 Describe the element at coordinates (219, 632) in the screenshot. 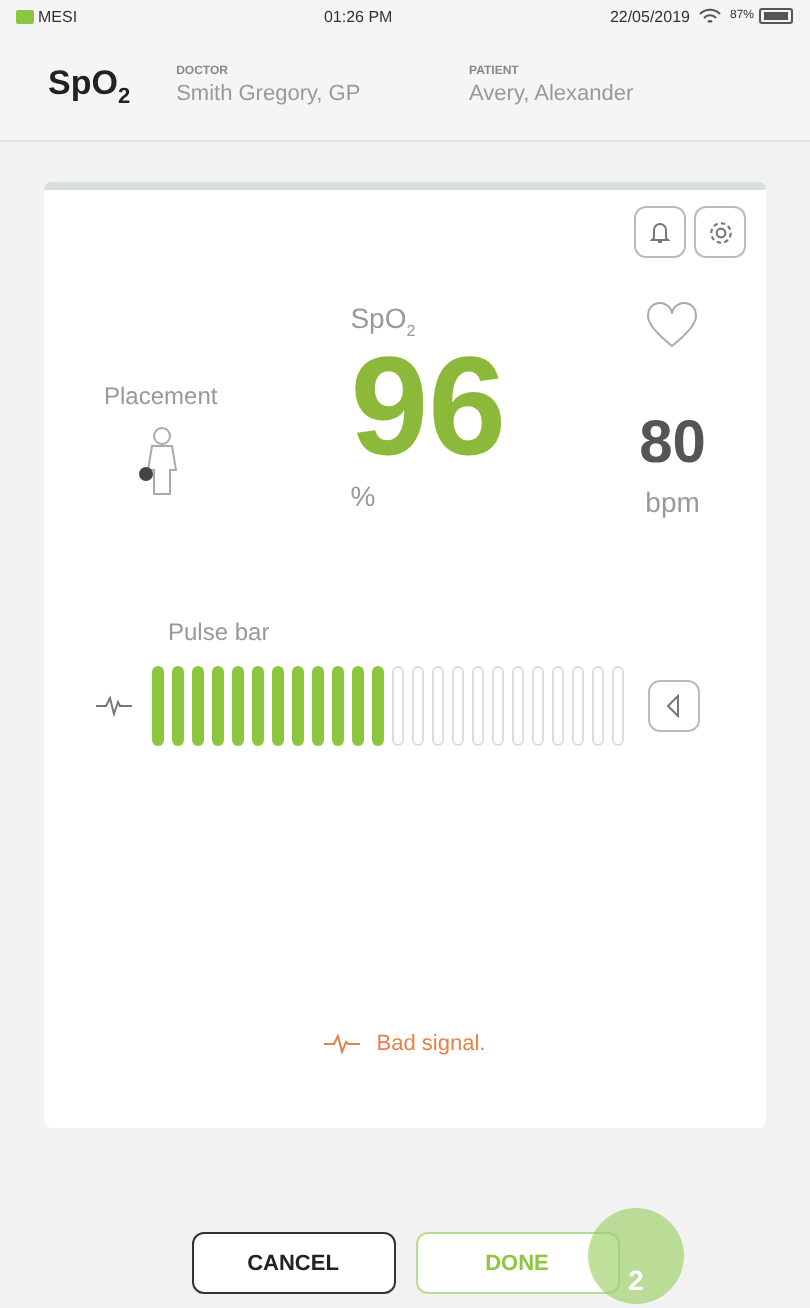

I see `pulse-bar-label: Pulse bar` at that location.